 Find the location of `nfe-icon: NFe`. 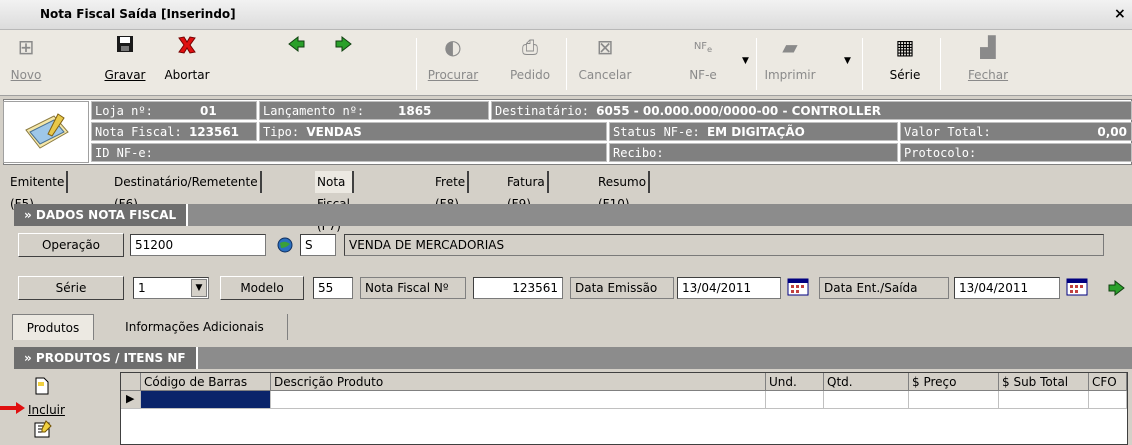

nfe-icon: NFe is located at coordinates (703, 47).